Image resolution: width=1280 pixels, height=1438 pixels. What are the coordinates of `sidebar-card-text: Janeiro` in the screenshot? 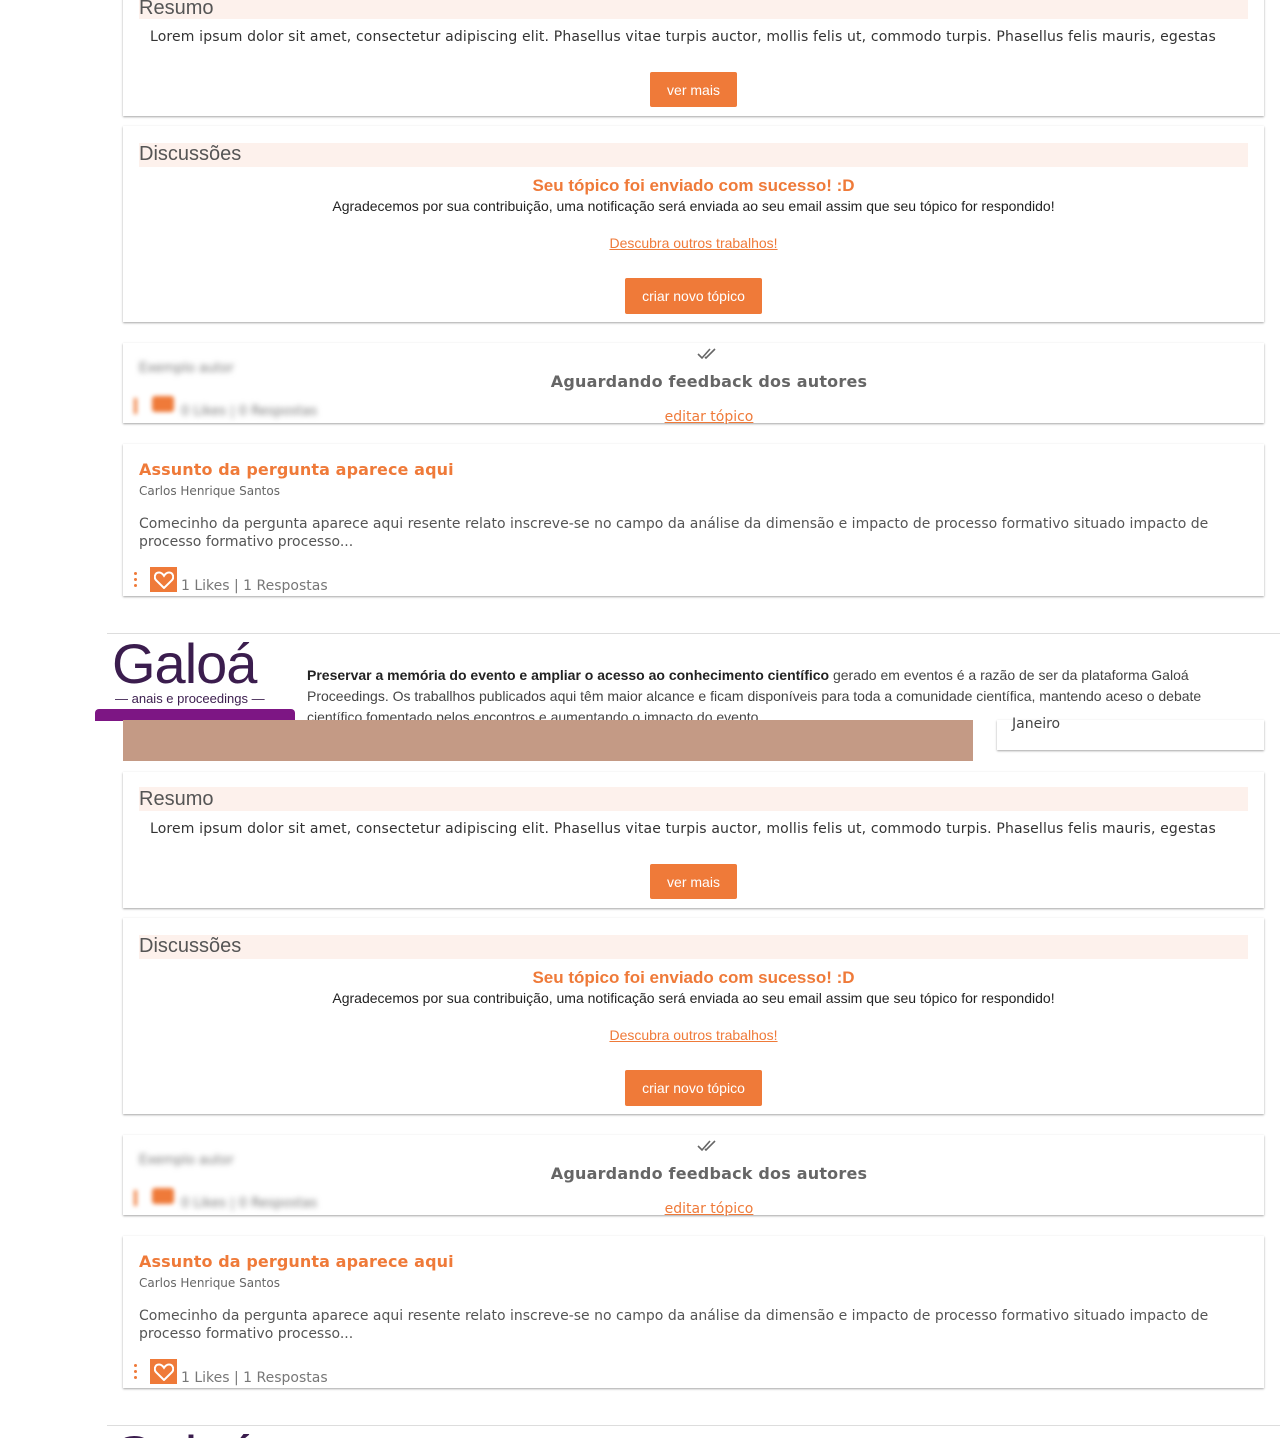 It's located at (1036, 724).